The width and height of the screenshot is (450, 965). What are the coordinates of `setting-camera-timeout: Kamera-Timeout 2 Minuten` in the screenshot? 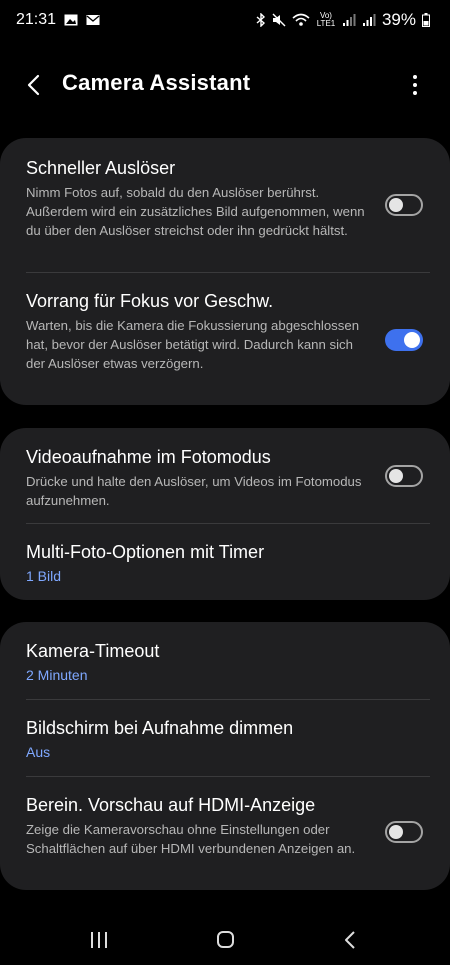 It's located at (225, 660).